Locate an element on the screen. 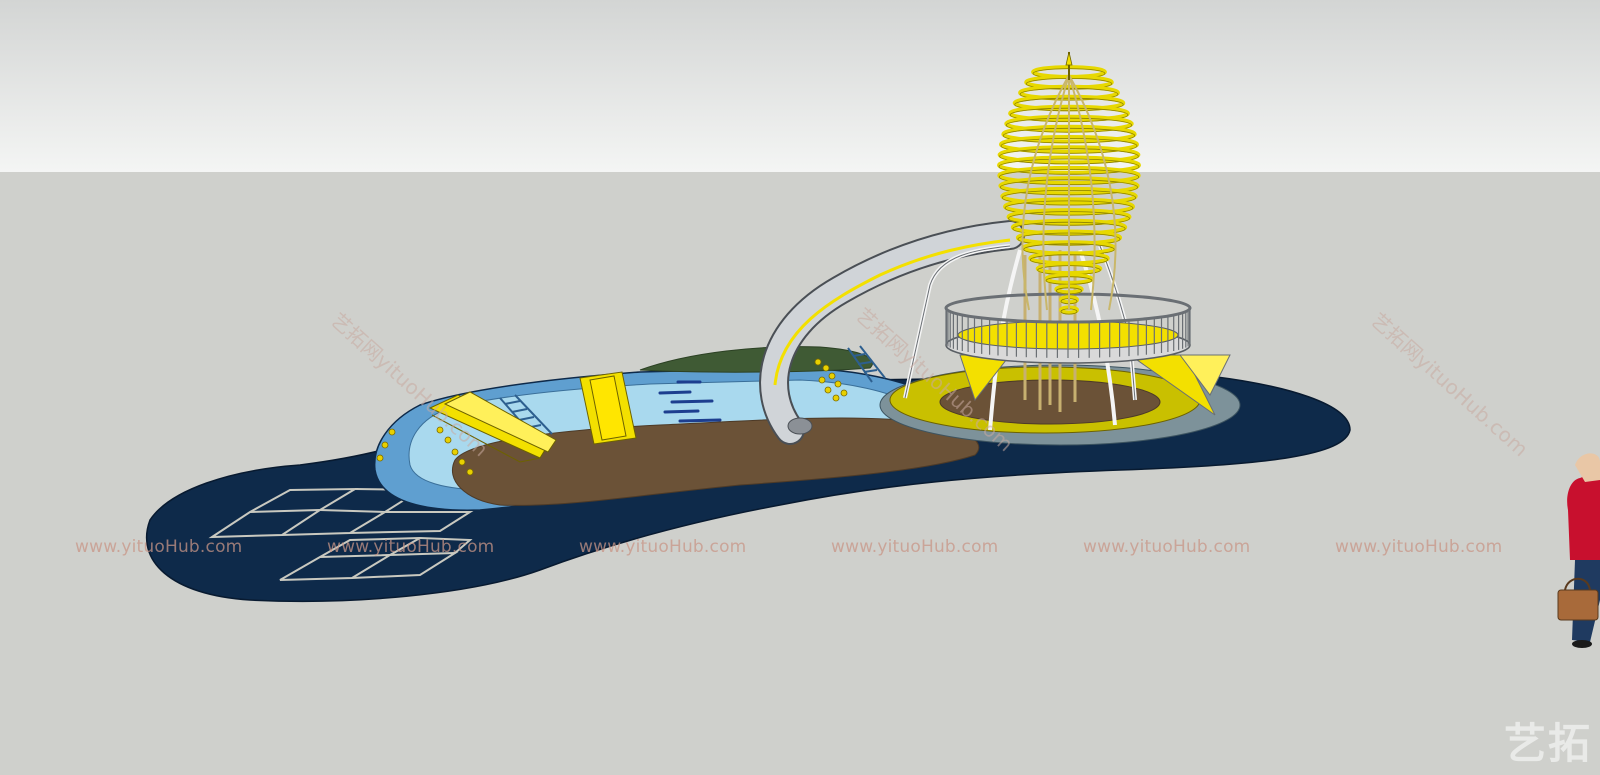 Image resolution: width=1600 pixels, height=775 pixels. corner-logo-watermark: 艺拓 is located at coordinates (1547, 743).